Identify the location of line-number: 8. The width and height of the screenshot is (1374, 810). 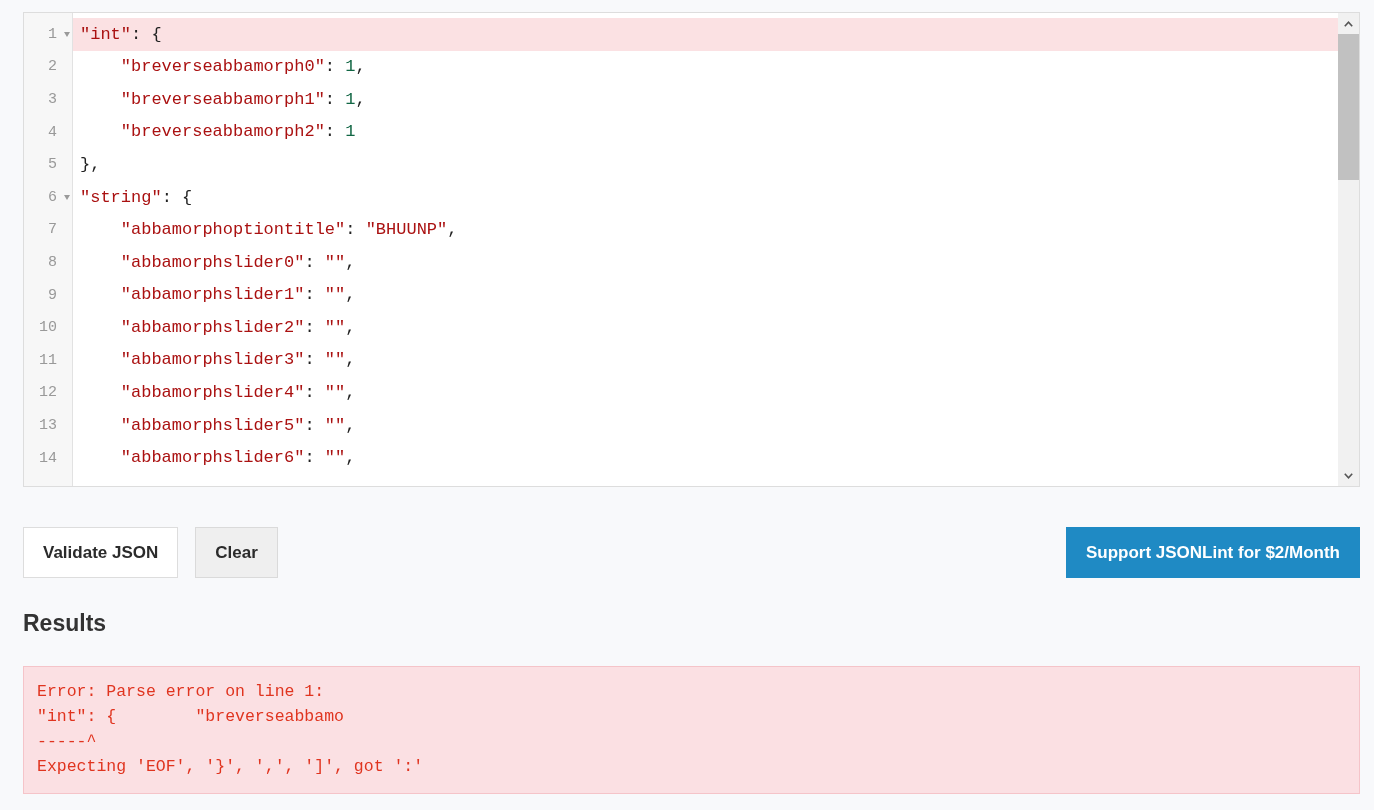
(52, 262).